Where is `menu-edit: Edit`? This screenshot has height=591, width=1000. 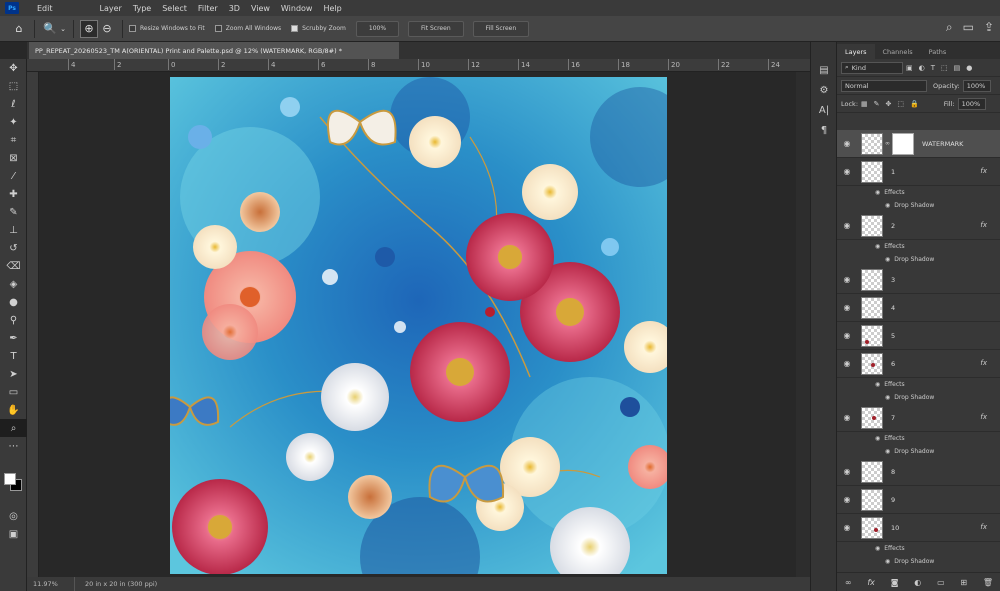 menu-edit: Edit is located at coordinates (45, 8).